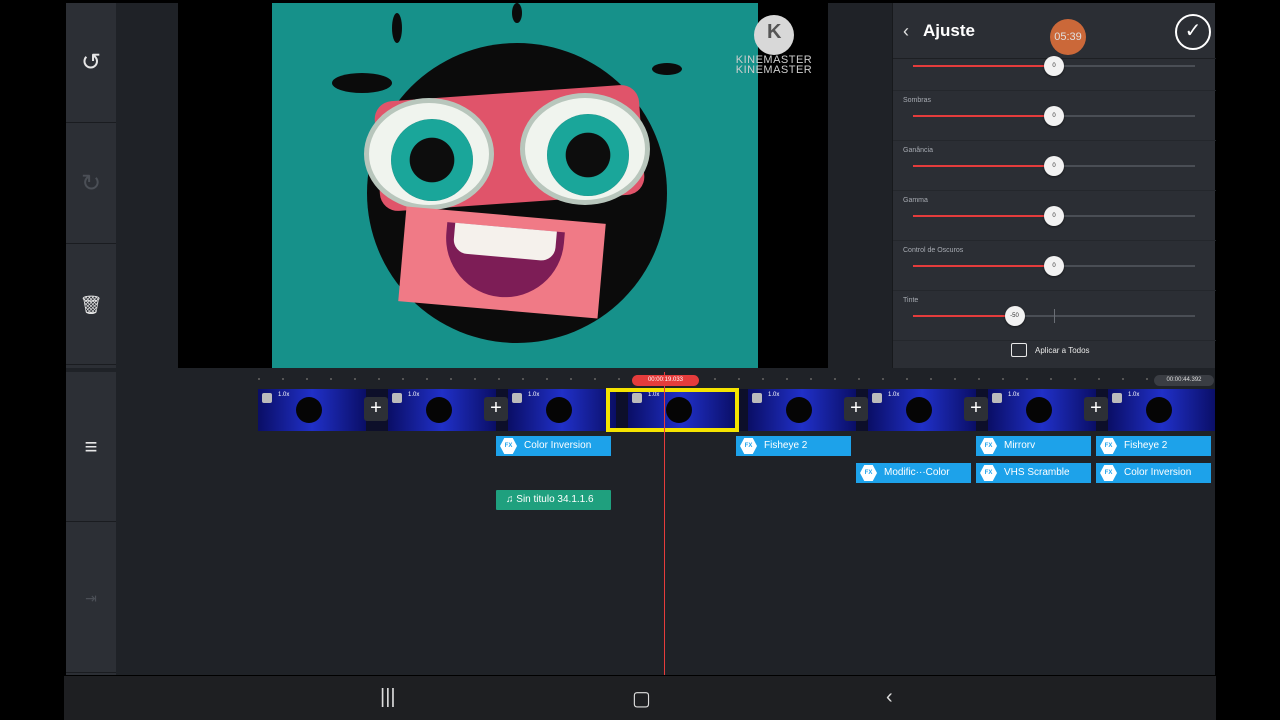 The width and height of the screenshot is (1280, 720). What do you see at coordinates (786, 445) in the screenshot?
I see `effect-layer-label: Fisheye 2` at bounding box center [786, 445].